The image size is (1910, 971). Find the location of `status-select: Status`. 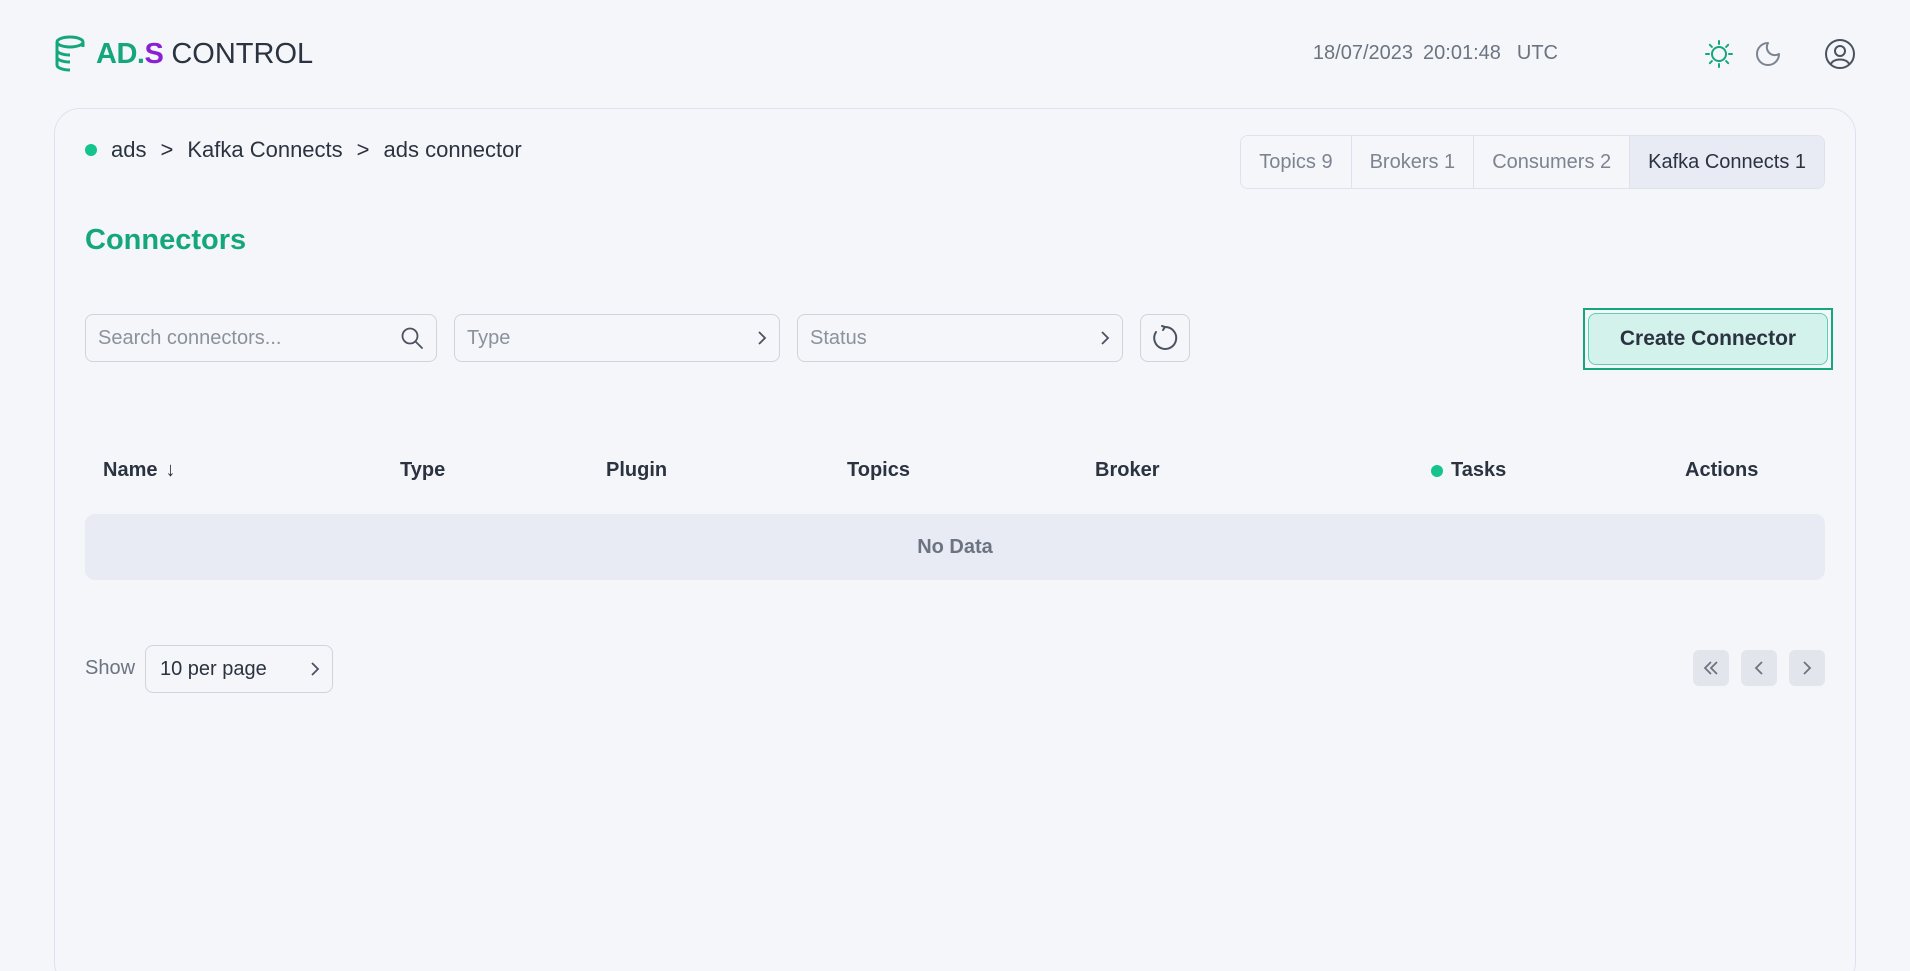

status-select: Status is located at coordinates (960, 338).